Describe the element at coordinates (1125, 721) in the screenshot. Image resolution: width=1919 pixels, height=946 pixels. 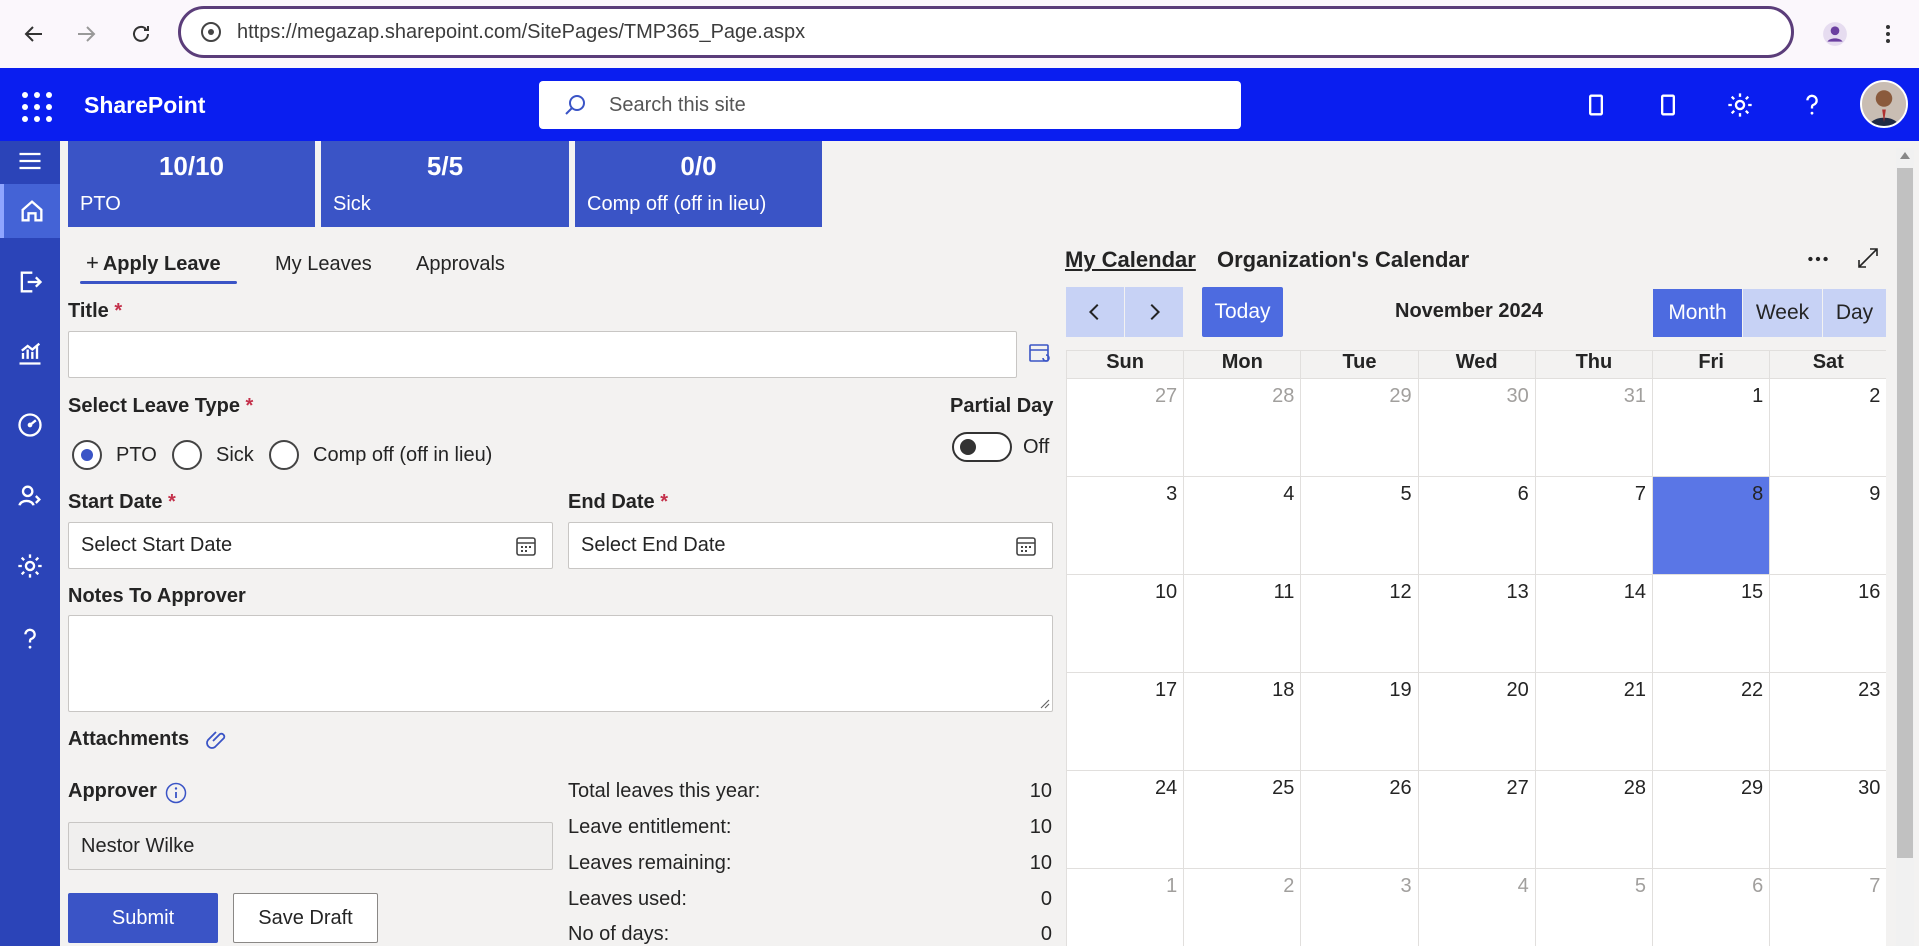
I see `calendar-day-cell: 17` at that location.